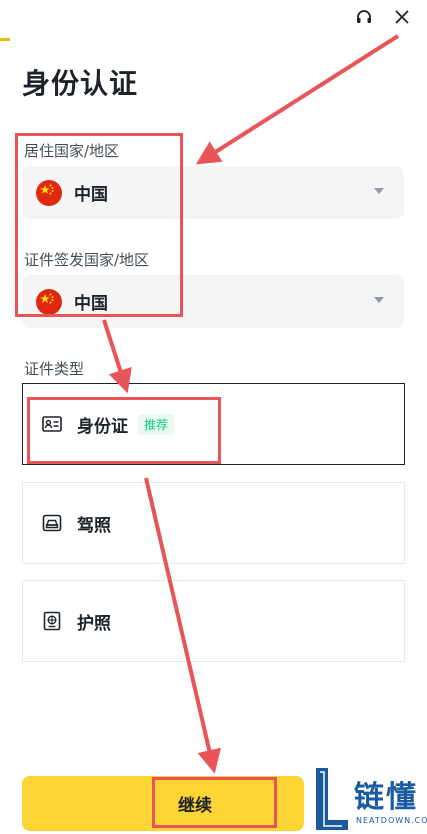  I want to click on doc-type-label: 证件类型, so click(54, 369).